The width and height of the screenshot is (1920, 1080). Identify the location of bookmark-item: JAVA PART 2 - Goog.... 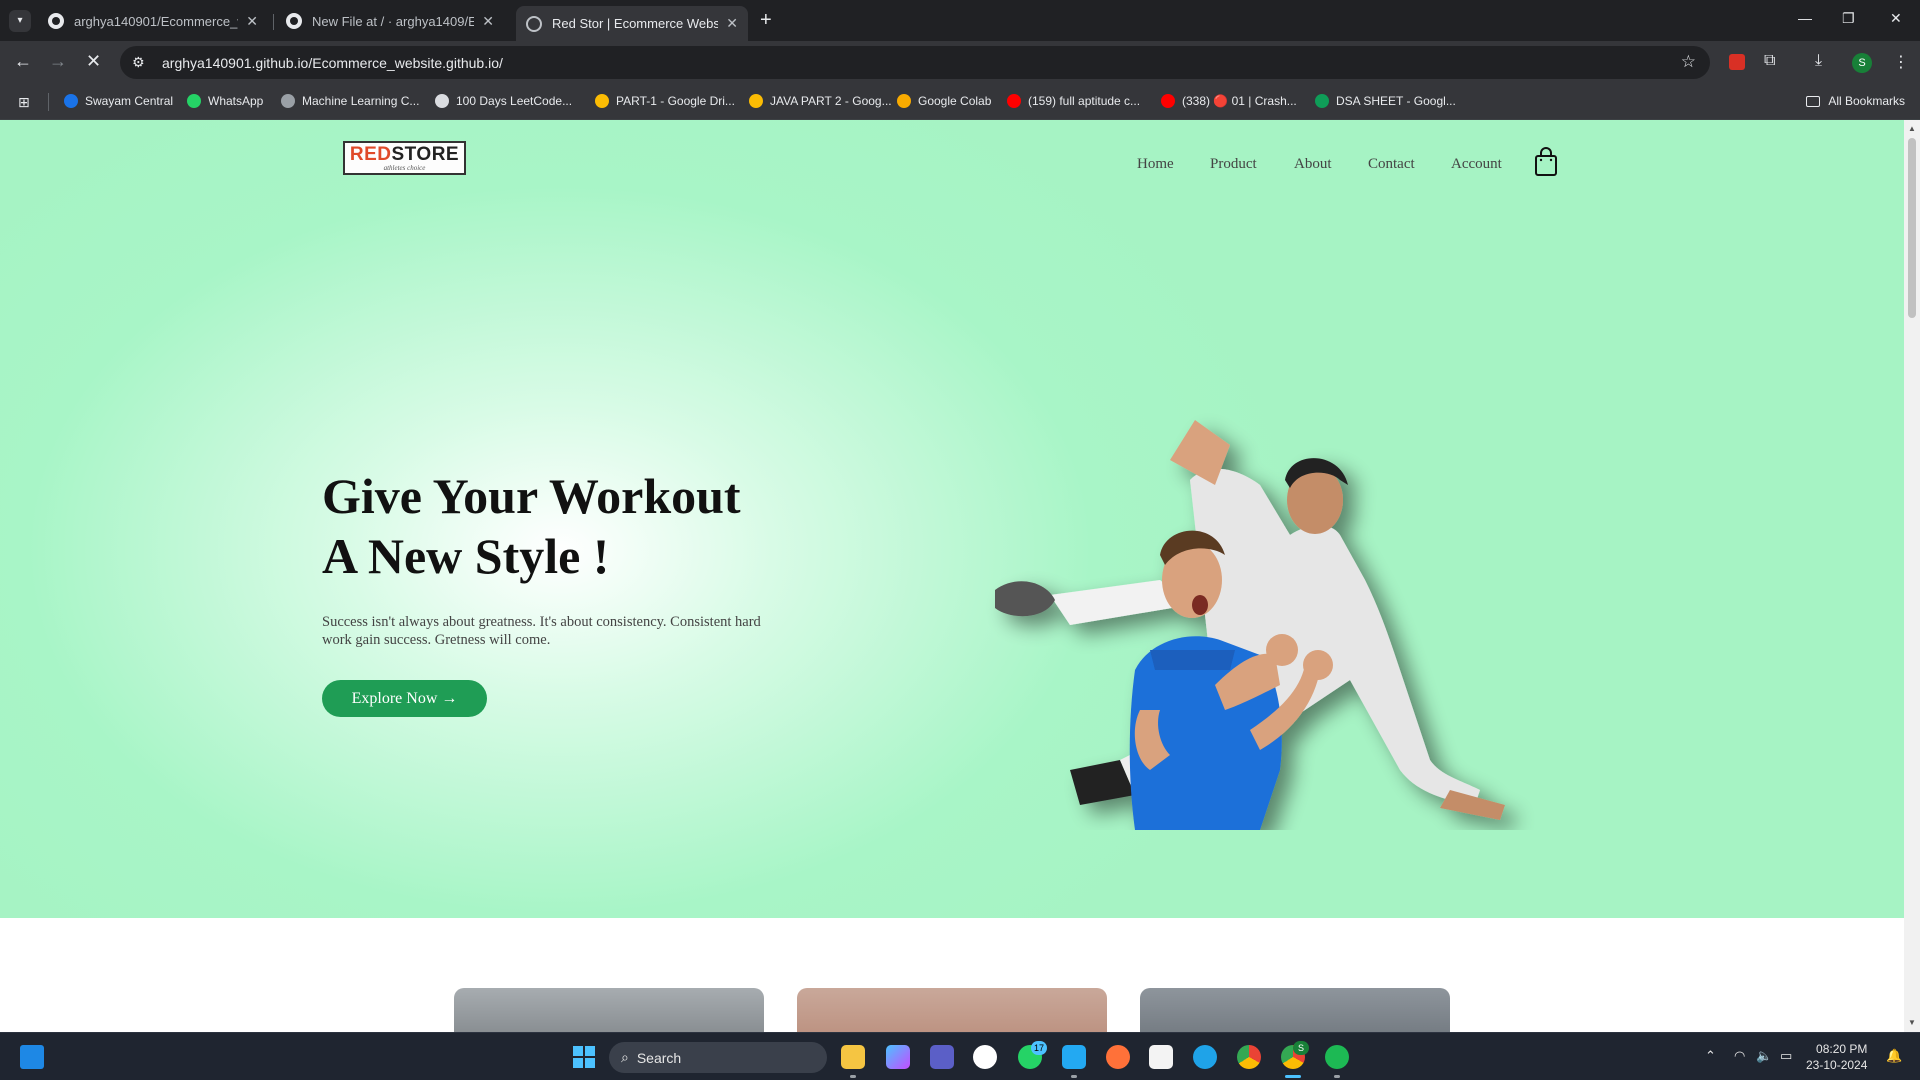
(820, 101).